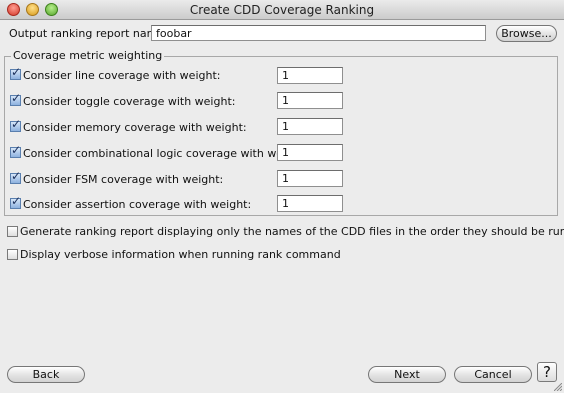 This screenshot has width=564, height=393. Describe the element at coordinates (310, 126) in the screenshot. I see `memory-coverage-weight-input: 1` at that location.